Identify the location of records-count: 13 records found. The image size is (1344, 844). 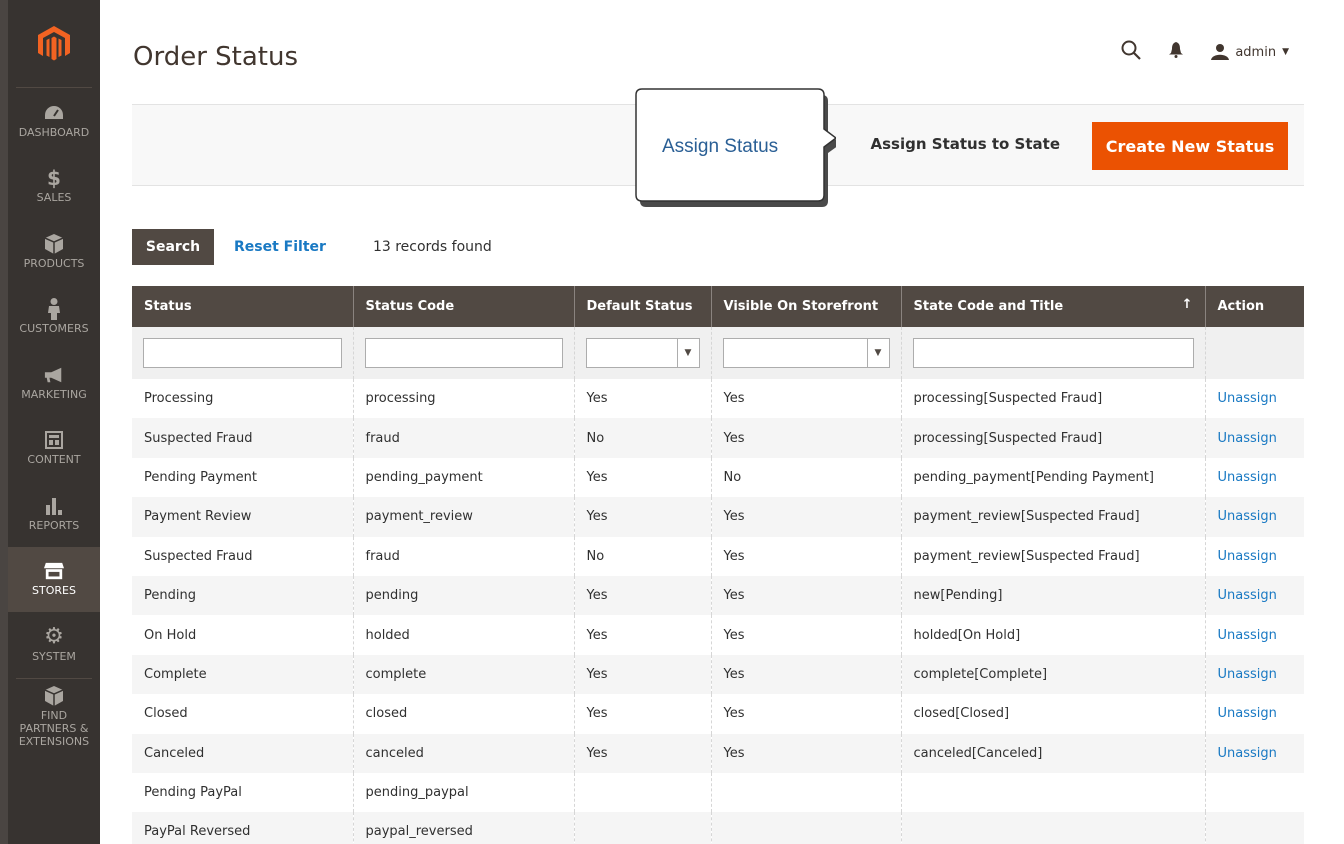
(432, 247).